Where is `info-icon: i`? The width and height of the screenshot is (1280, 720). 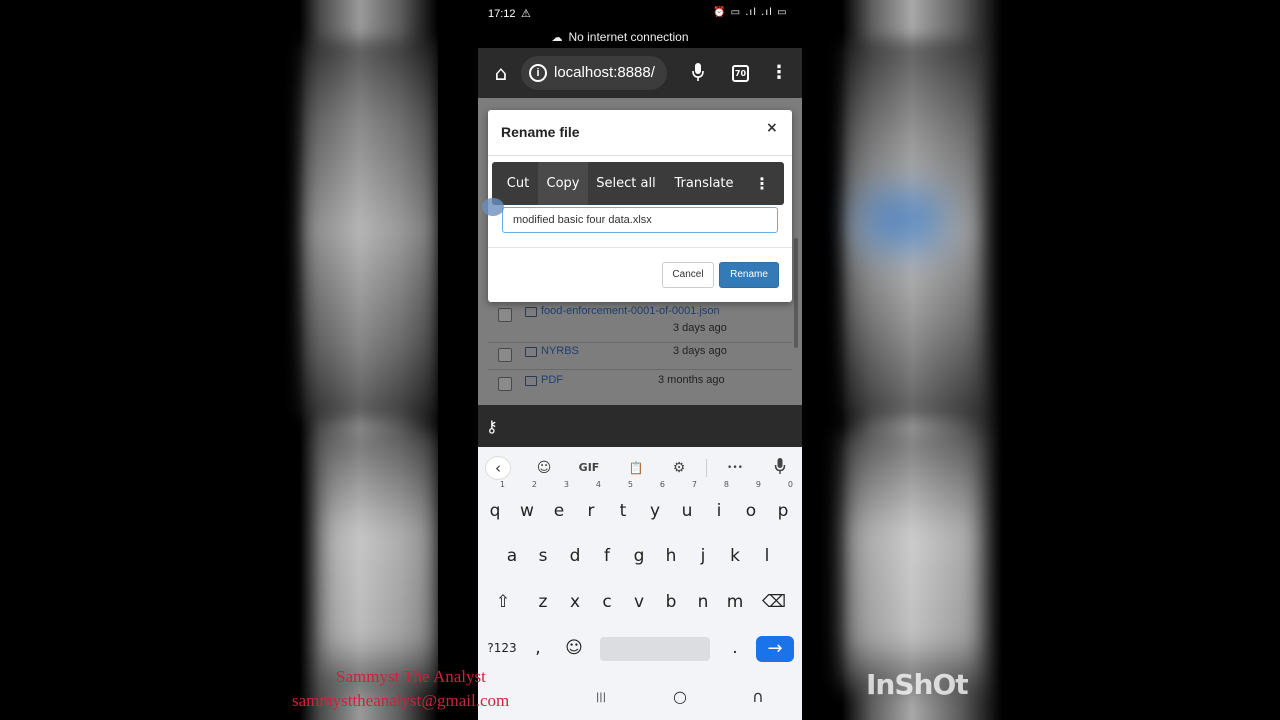 info-icon: i is located at coordinates (538, 73).